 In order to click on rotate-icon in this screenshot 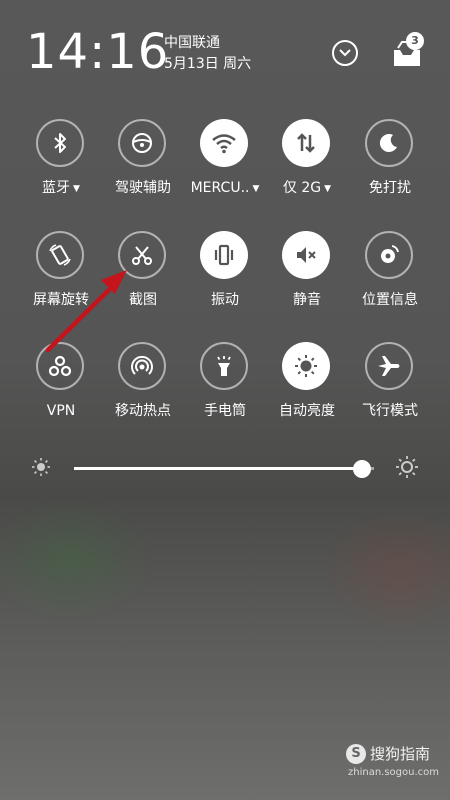, I will do `click(60, 255)`.